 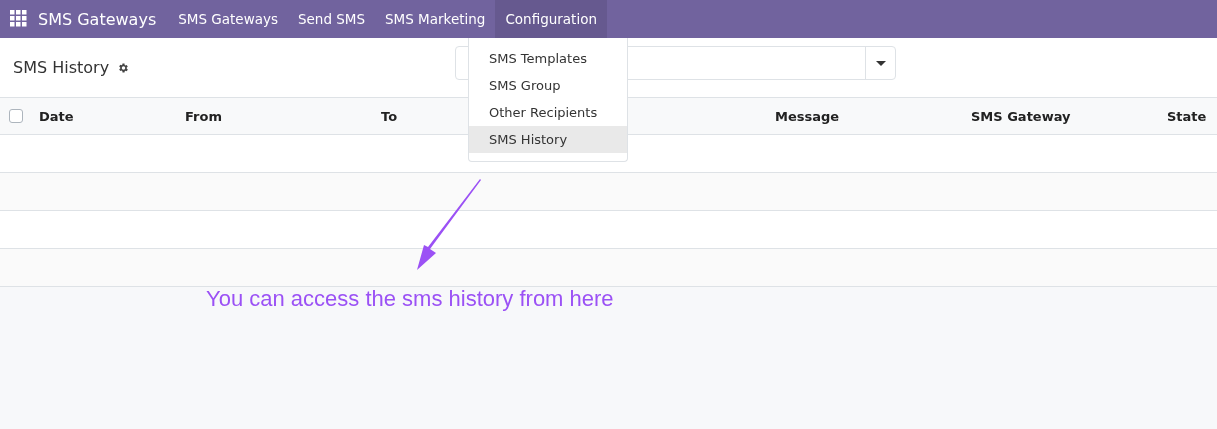 What do you see at coordinates (203, 116) in the screenshot?
I see `column-header: From` at bounding box center [203, 116].